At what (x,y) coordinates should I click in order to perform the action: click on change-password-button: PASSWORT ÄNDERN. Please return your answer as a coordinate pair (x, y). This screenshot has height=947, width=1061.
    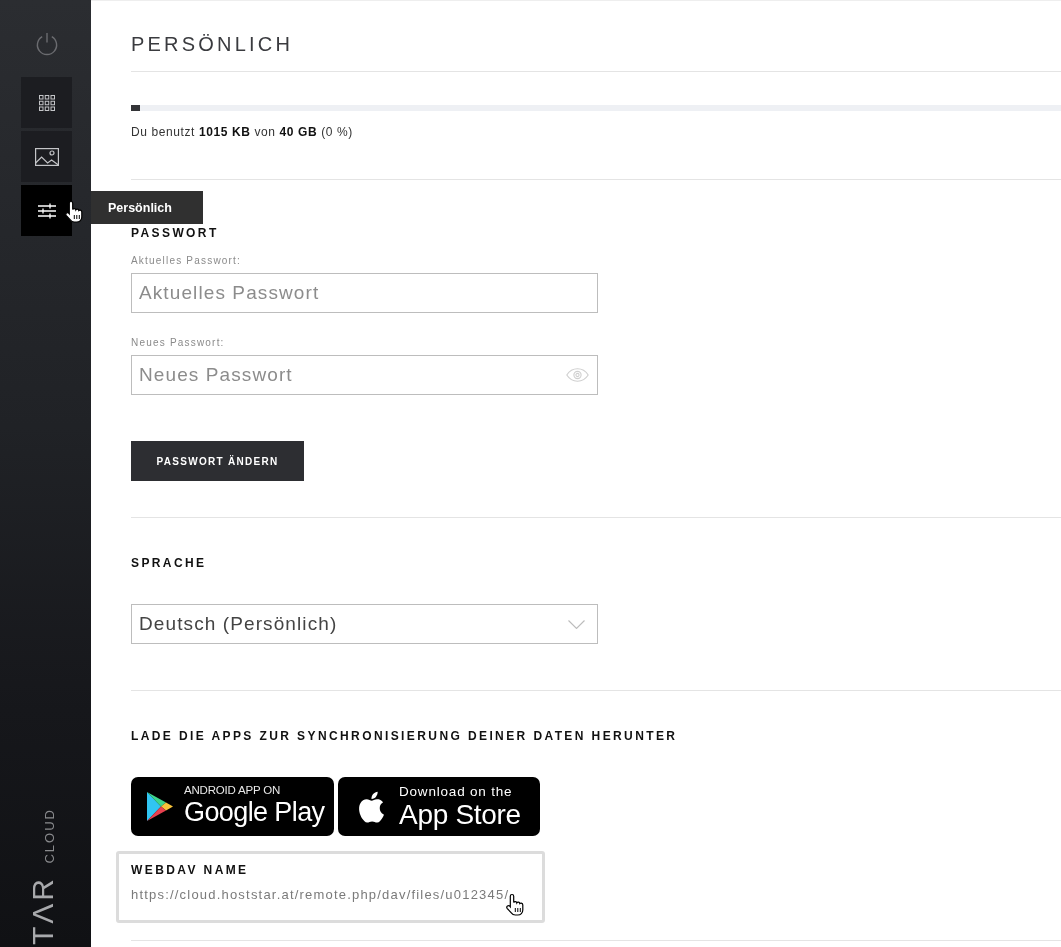
    Looking at the image, I should click on (217, 461).